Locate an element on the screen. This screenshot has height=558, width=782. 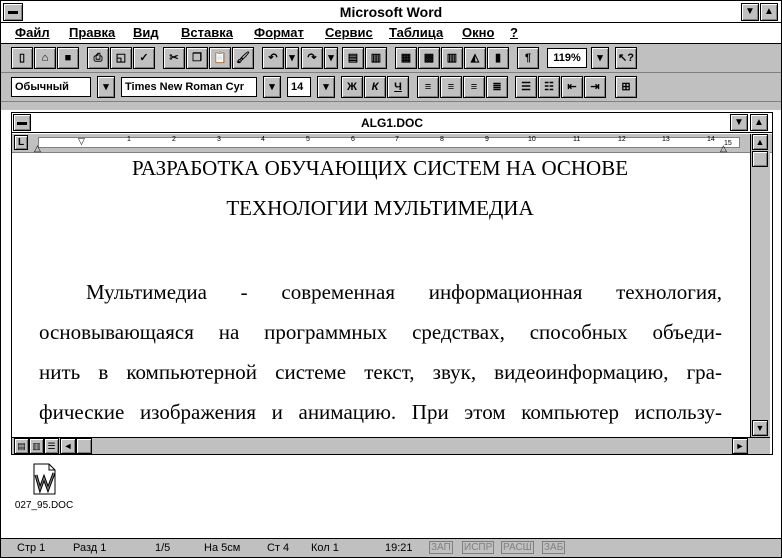
scroll-down-icon: ▼ is located at coordinates (760, 428).